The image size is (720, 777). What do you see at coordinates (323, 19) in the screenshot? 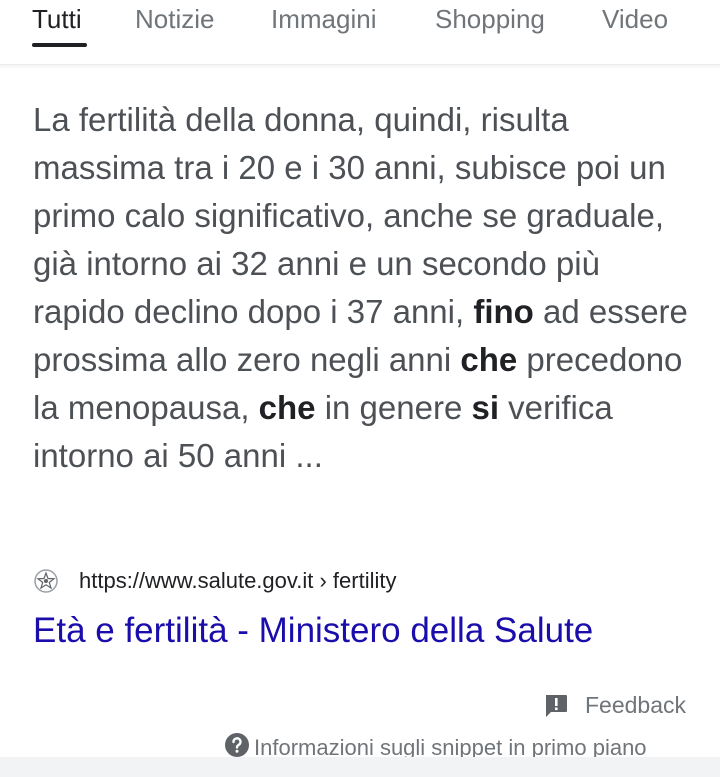
I see `tab-immagini: Immagini` at bounding box center [323, 19].